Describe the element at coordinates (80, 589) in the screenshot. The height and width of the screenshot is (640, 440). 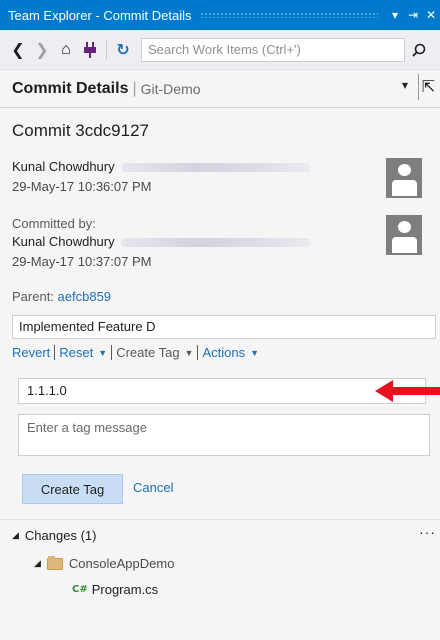
I see `csharp-file-icon: C#` at that location.